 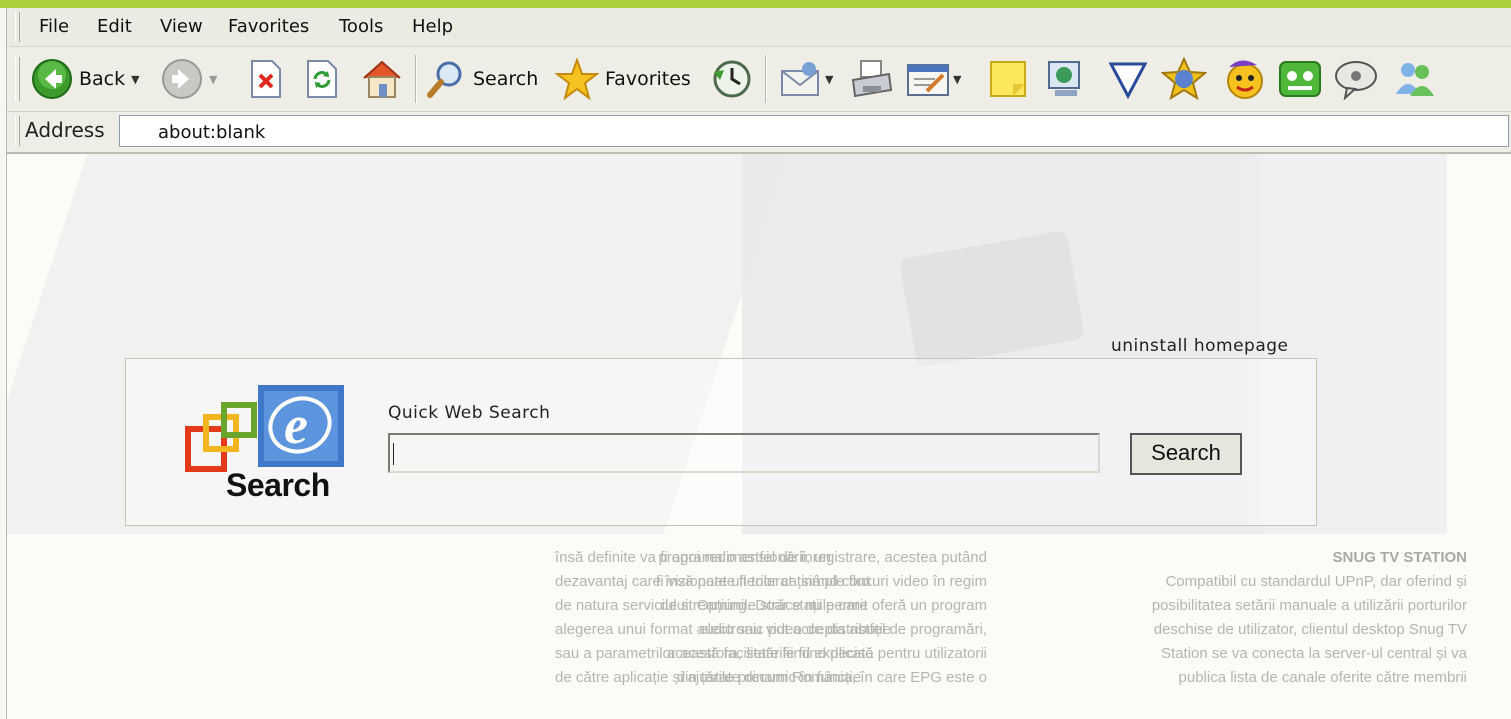 I want to click on edit-button: ▼, so click(x=933, y=79).